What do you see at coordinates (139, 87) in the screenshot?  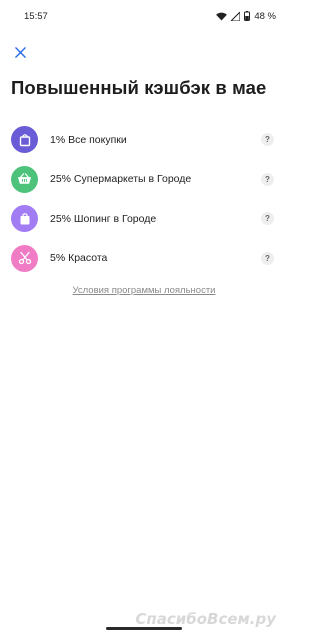 I see `page-title: Повышенный кэшбэк в мае` at bounding box center [139, 87].